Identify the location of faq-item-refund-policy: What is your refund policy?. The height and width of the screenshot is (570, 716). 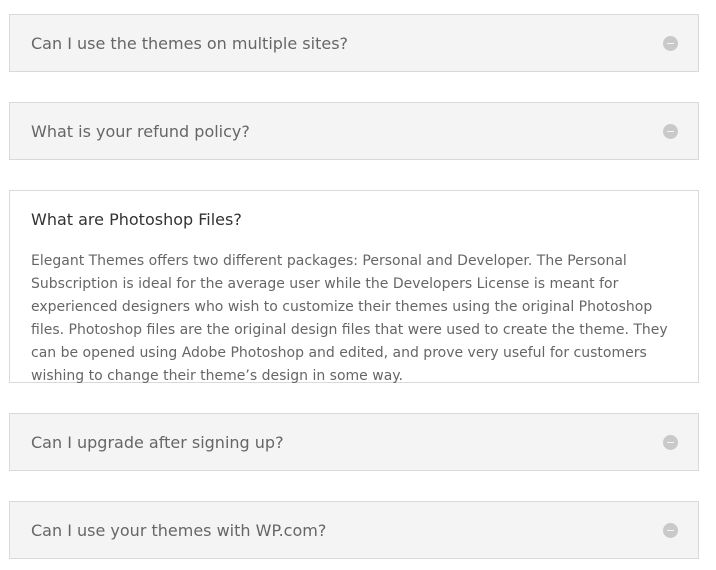
(354, 131).